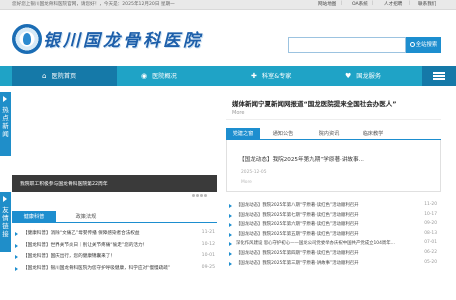 The height and width of the screenshot is (300, 456). Describe the element at coordinates (327, 4) in the screenshot. I see `site-map-link: 网站地图` at that location.